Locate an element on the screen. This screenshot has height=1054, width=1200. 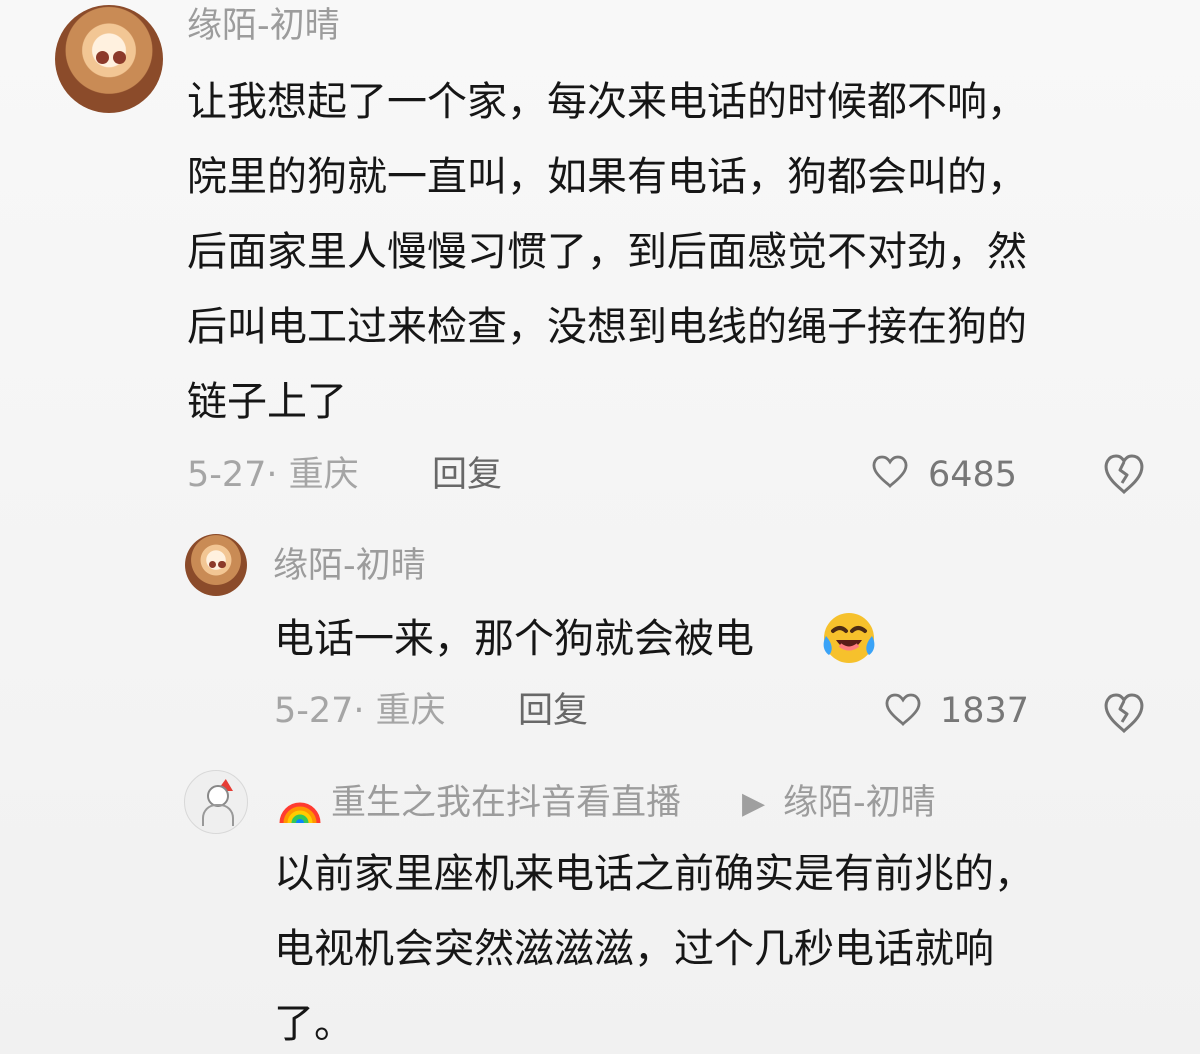
comment-text-line: 链子上了 is located at coordinates (267, 402).